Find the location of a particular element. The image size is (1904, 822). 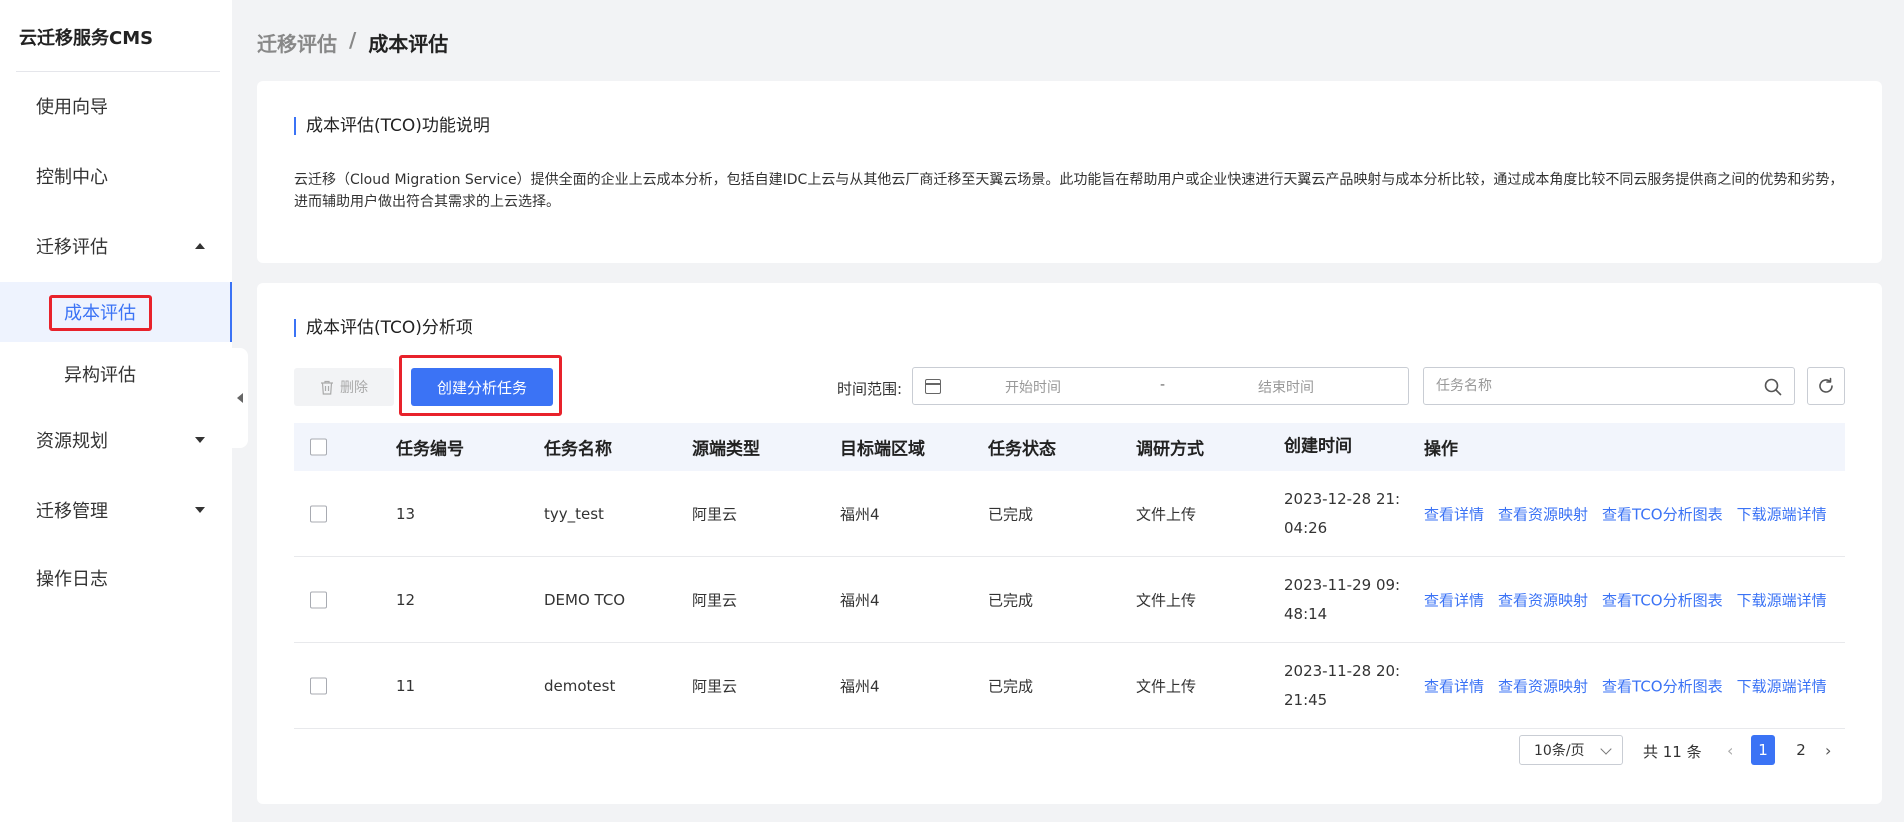

next-page-button: › is located at coordinates (1828, 750).